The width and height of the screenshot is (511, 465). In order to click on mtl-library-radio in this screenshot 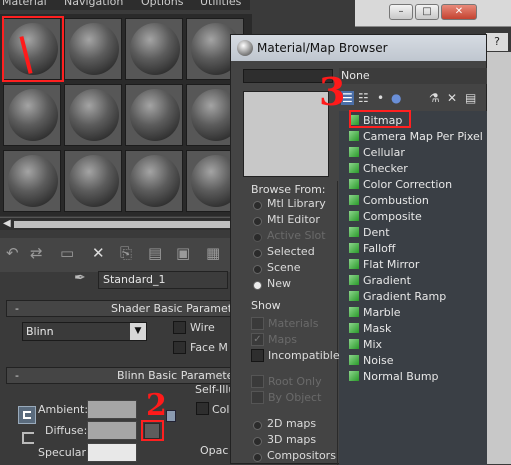, I will do `click(257, 205)`.